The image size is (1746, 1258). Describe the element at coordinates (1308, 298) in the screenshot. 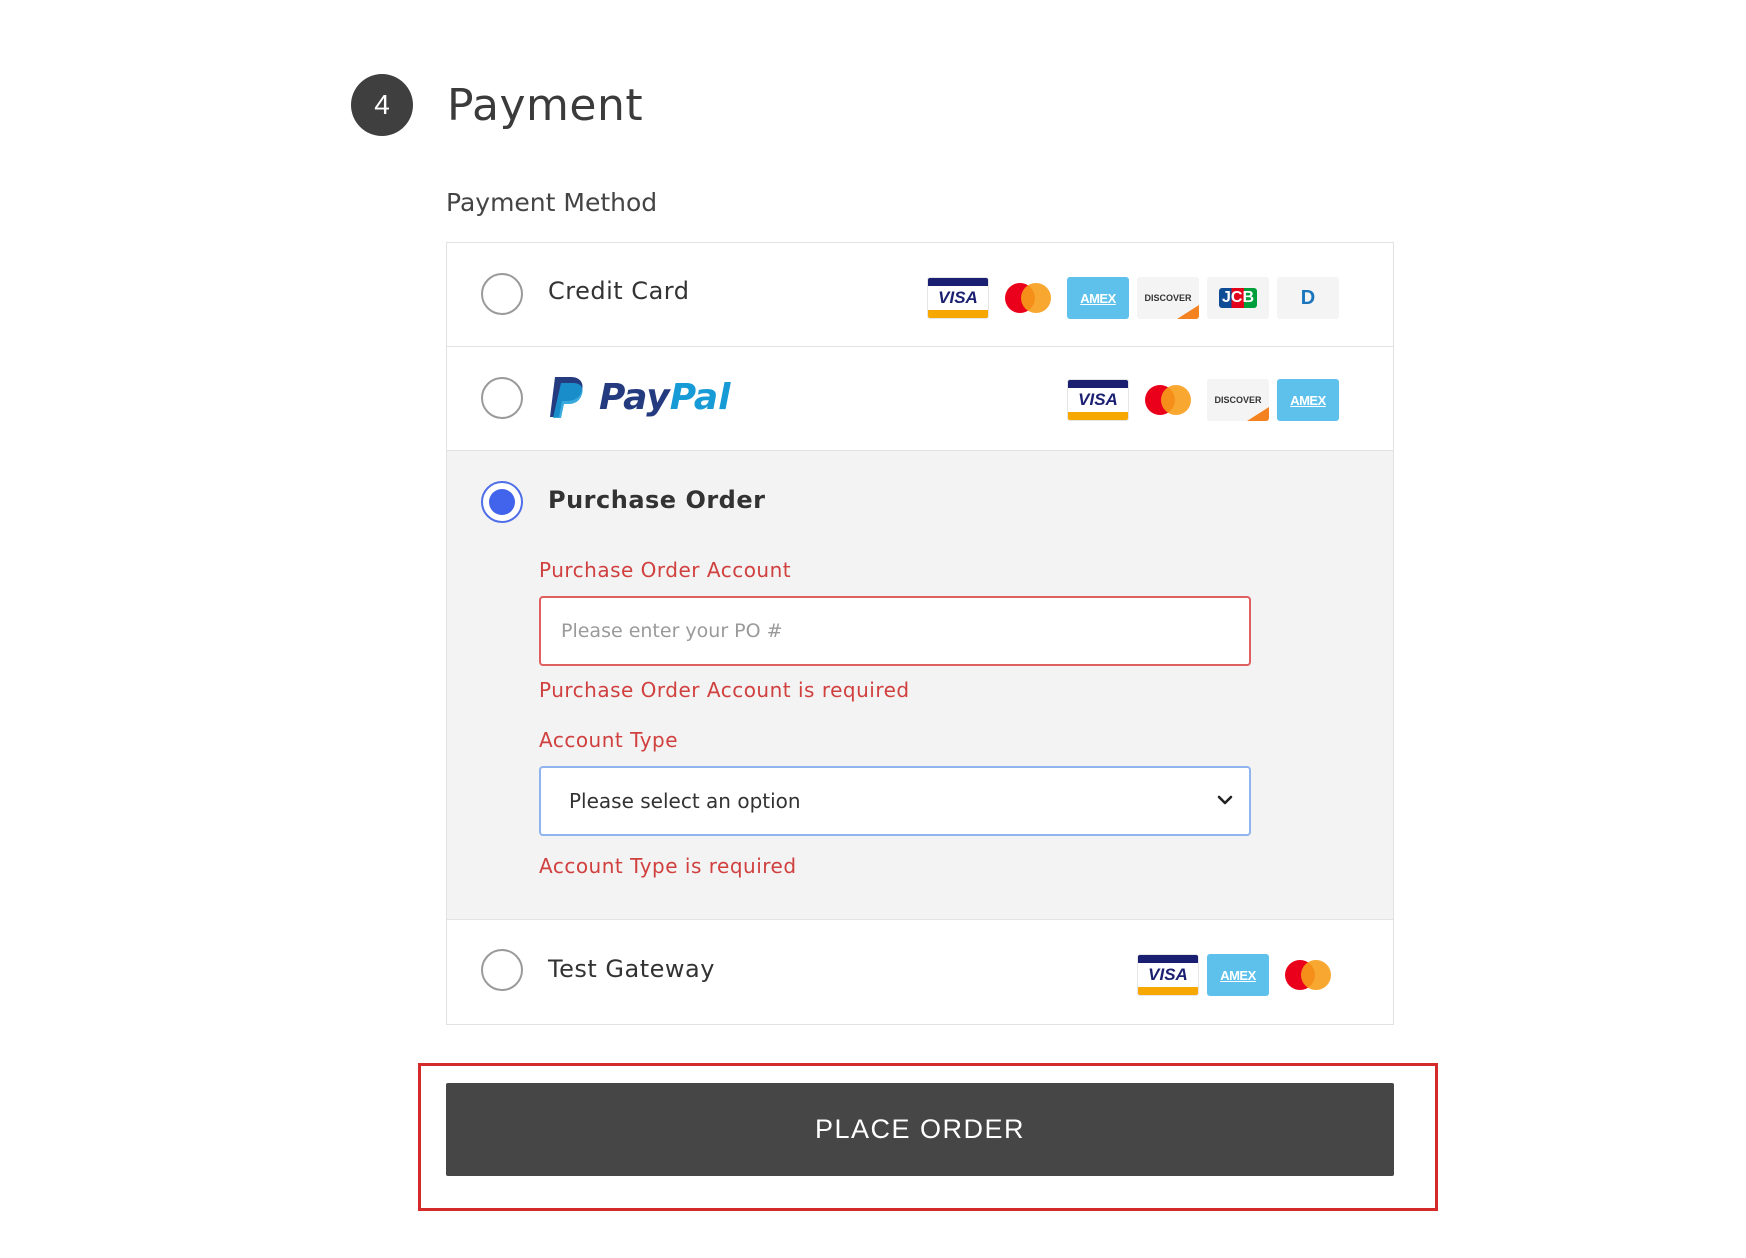

I see `diners-club-icon: D` at that location.